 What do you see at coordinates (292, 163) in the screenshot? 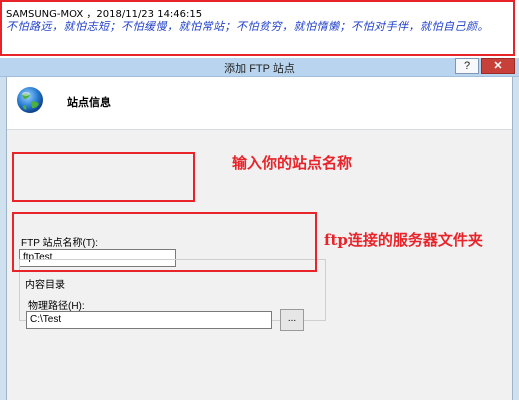
I see `site-name-callout: 输入你的站点名称` at bounding box center [292, 163].